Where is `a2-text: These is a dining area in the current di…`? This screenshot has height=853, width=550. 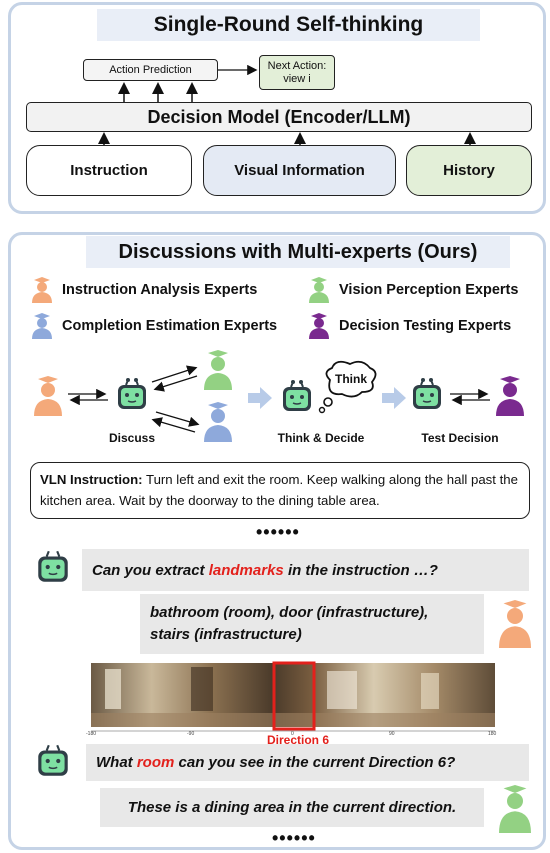 a2-text: These is a dining area in the current di… is located at coordinates (292, 807).